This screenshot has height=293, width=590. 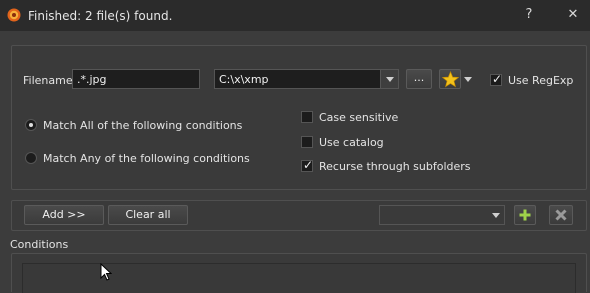 What do you see at coordinates (529, 15) in the screenshot?
I see `help-button: ?` at bounding box center [529, 15].